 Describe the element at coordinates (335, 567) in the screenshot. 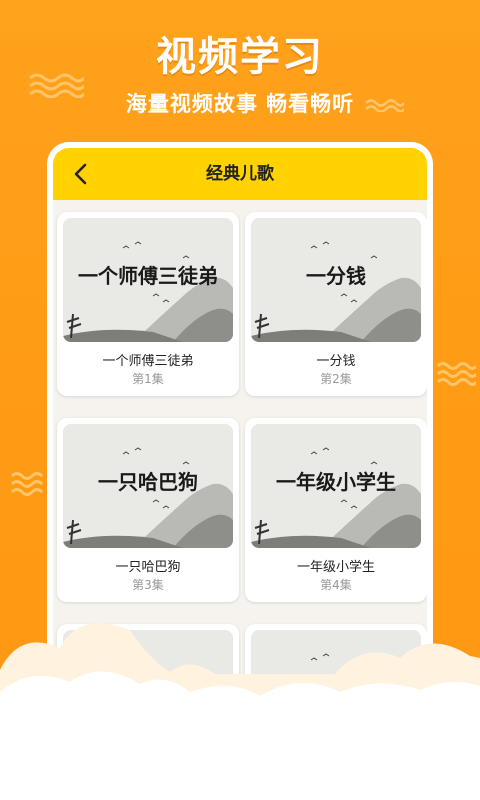

I see `video-title: 一年级小学生` at that location.